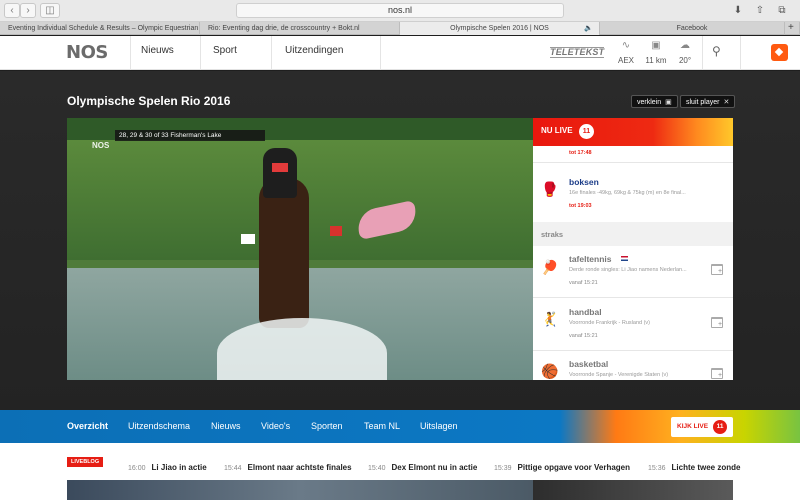  What do you see at coordinates (760, 10) in the screenshot?
I see `share-icon: ⇧` at bounding box center [760, 10].